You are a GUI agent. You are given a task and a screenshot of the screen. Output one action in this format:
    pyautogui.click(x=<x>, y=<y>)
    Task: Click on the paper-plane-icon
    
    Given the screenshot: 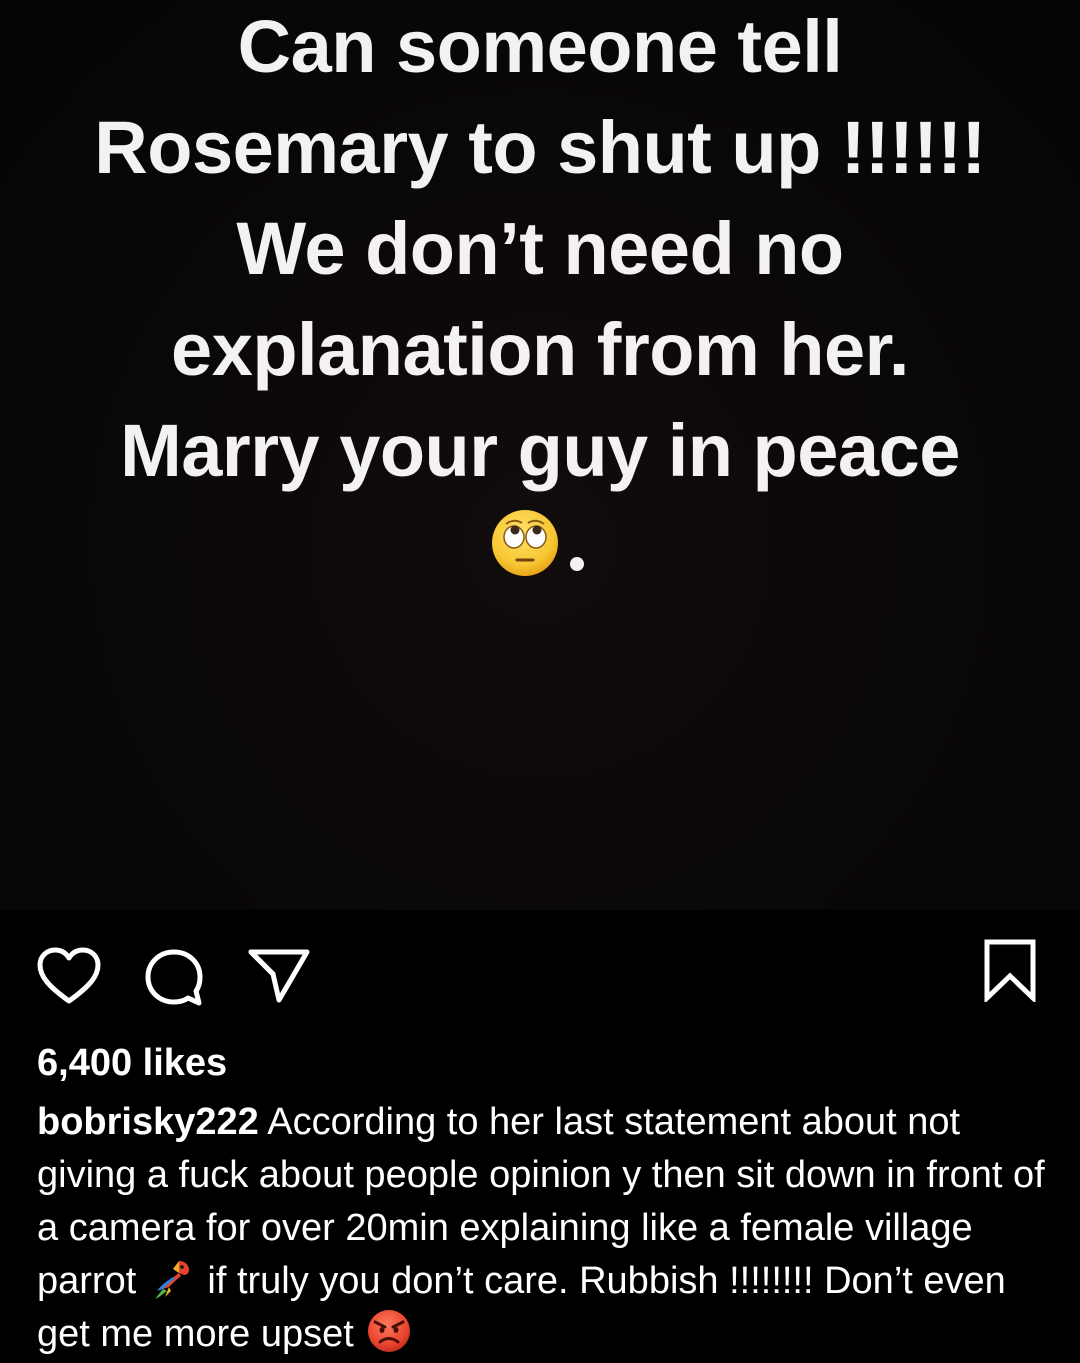 What is the action you would take?
    pyautogui.click(x=279, y=976)
    